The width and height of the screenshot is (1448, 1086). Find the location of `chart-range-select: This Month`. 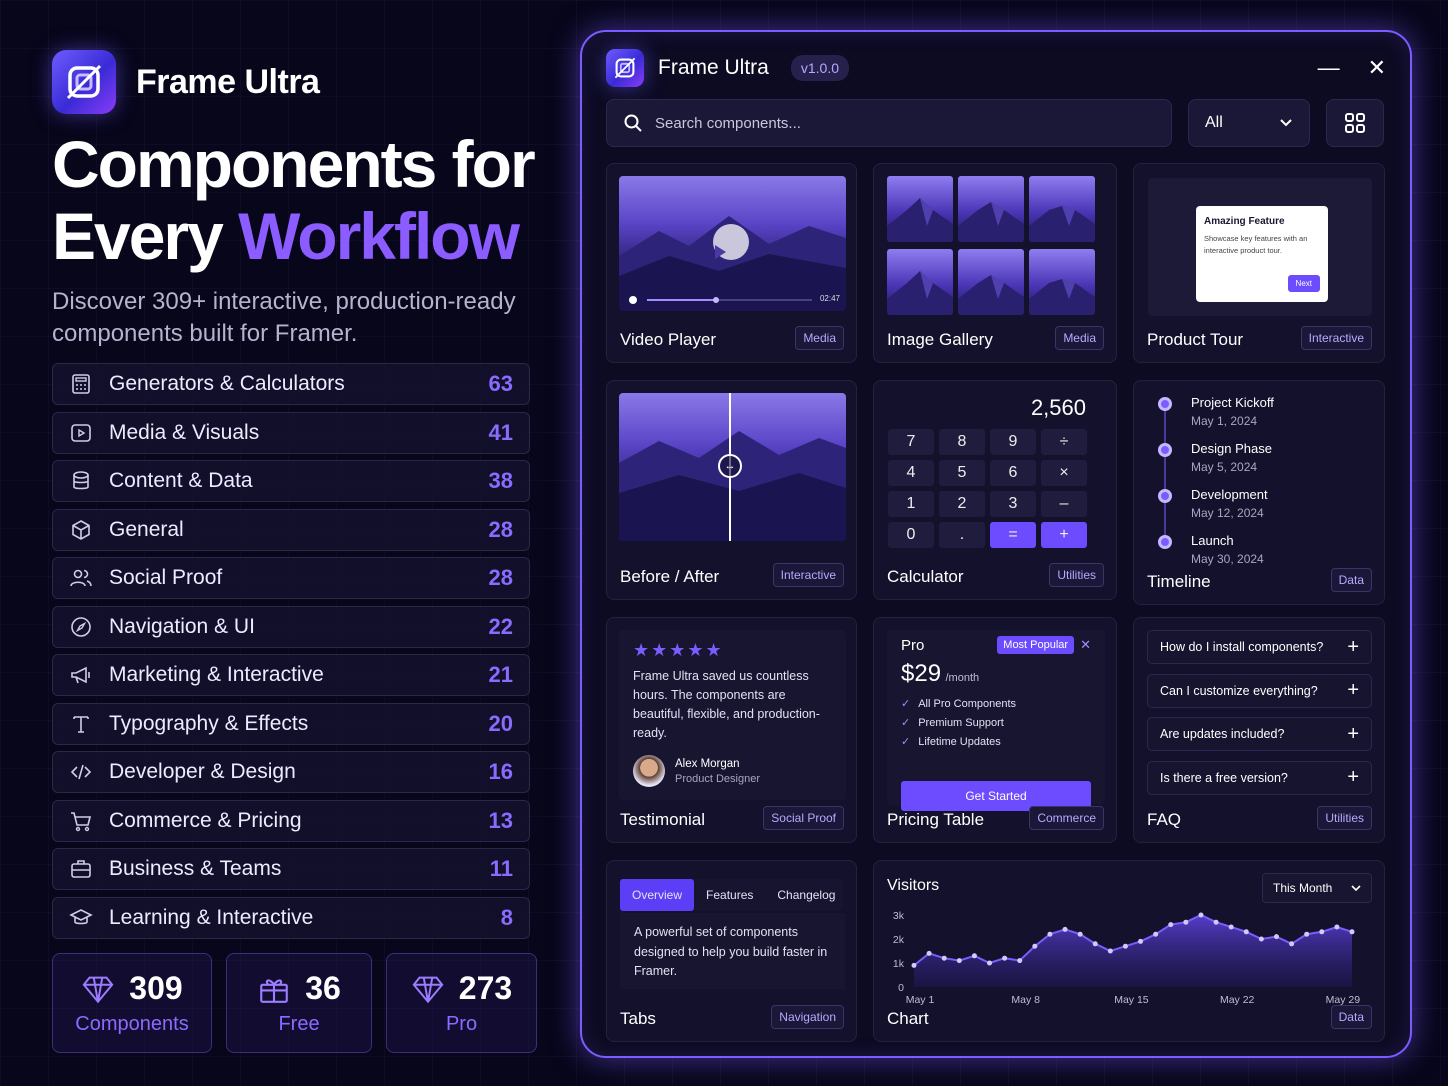

chart-range-select: This Month is located at coordinates (1317, 888).